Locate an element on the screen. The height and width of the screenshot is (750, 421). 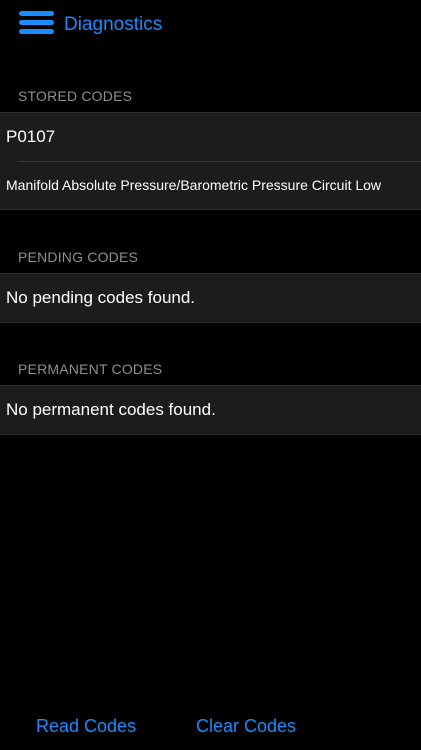
stored-code-id: P0107 is located at coordinates (31, 136).